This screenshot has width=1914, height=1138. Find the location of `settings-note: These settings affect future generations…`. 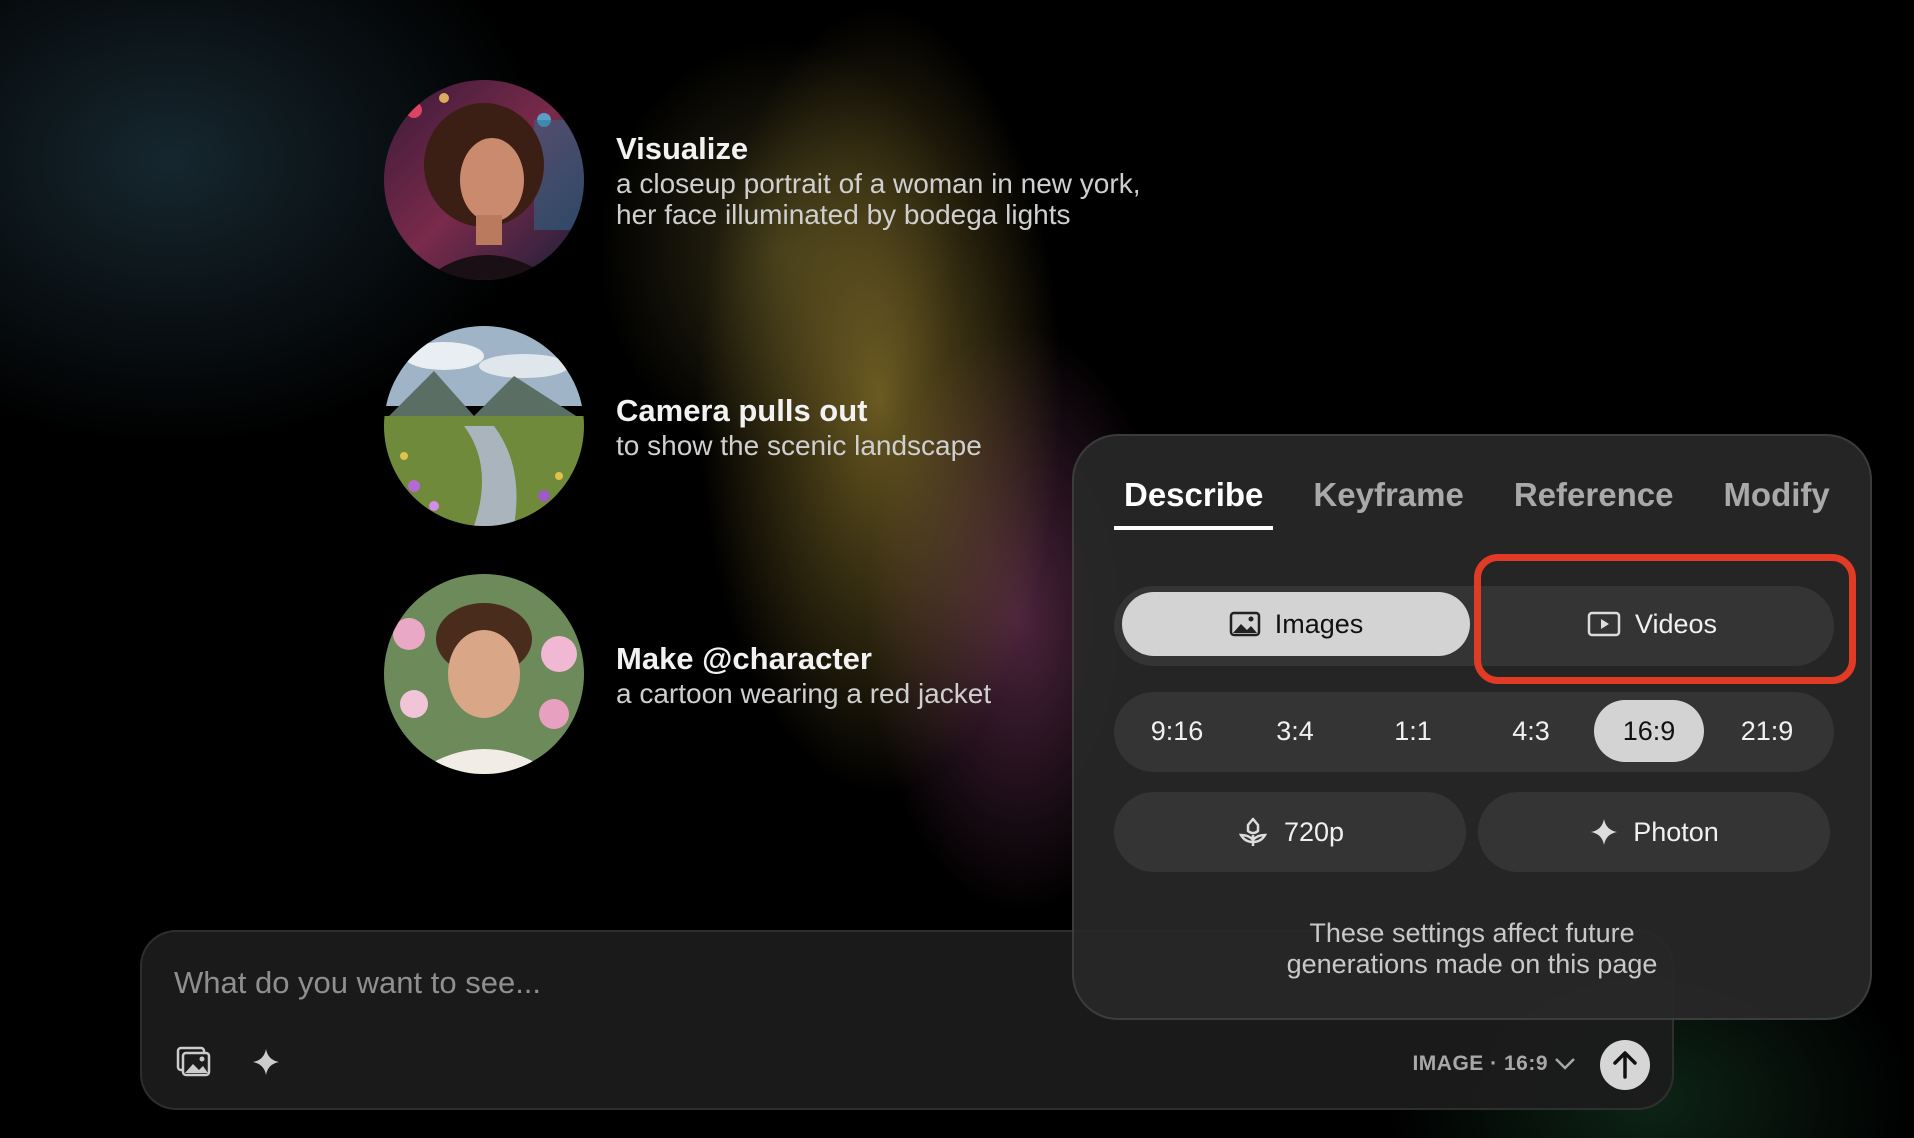

settings-note: These settings affect future generations… is located at coordinates (1472, 948).